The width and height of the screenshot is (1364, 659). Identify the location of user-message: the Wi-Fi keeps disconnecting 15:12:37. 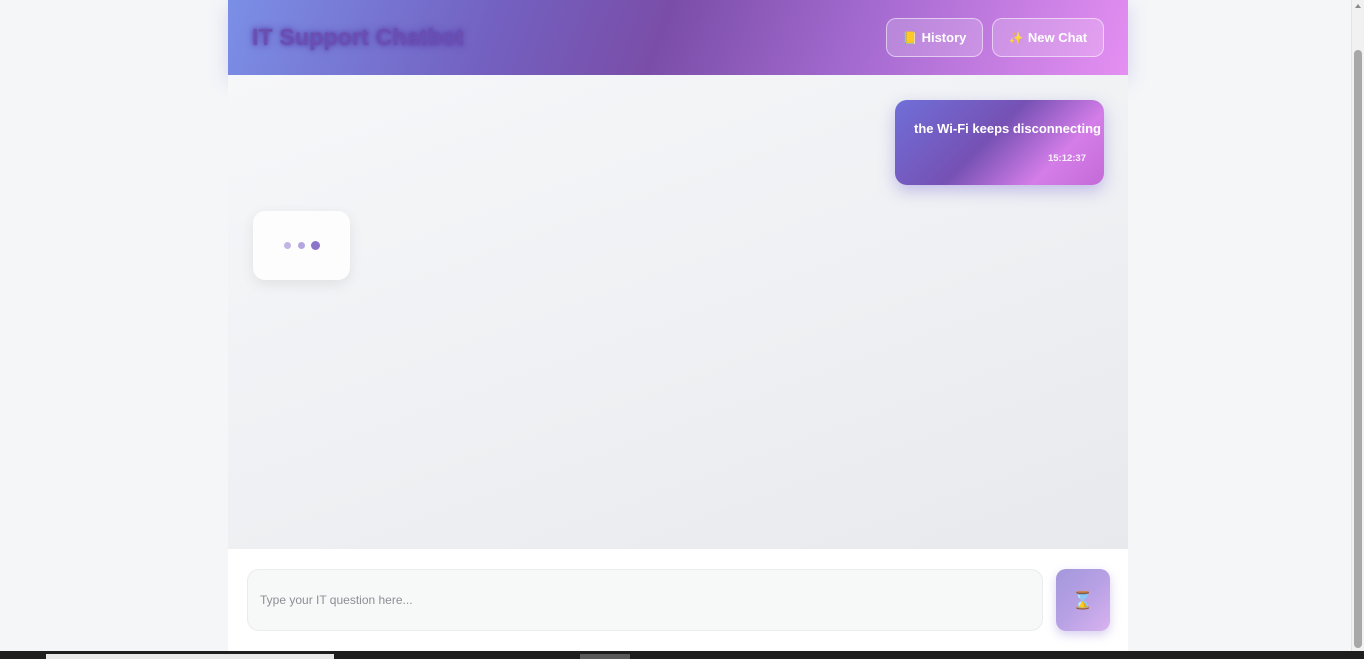
(999, 142).